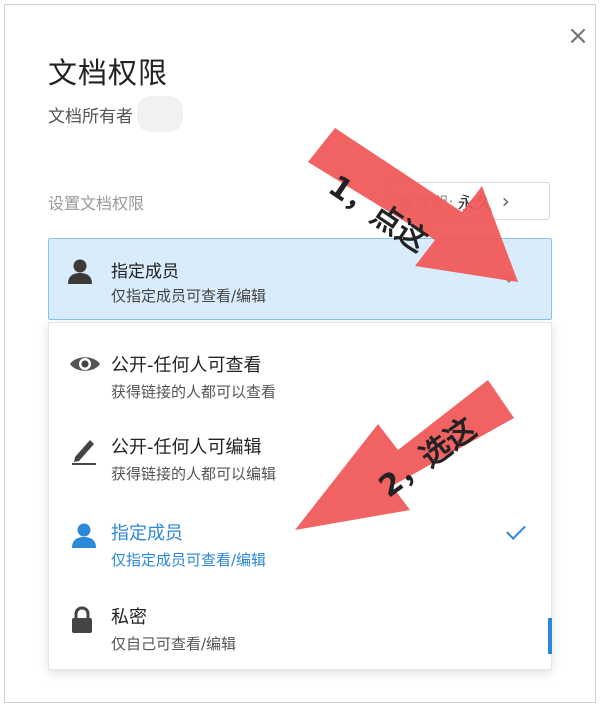 The width and height of the screenshot is (600, 707). I want to click on selected-option-label: 指定成员, so click(145, 272).